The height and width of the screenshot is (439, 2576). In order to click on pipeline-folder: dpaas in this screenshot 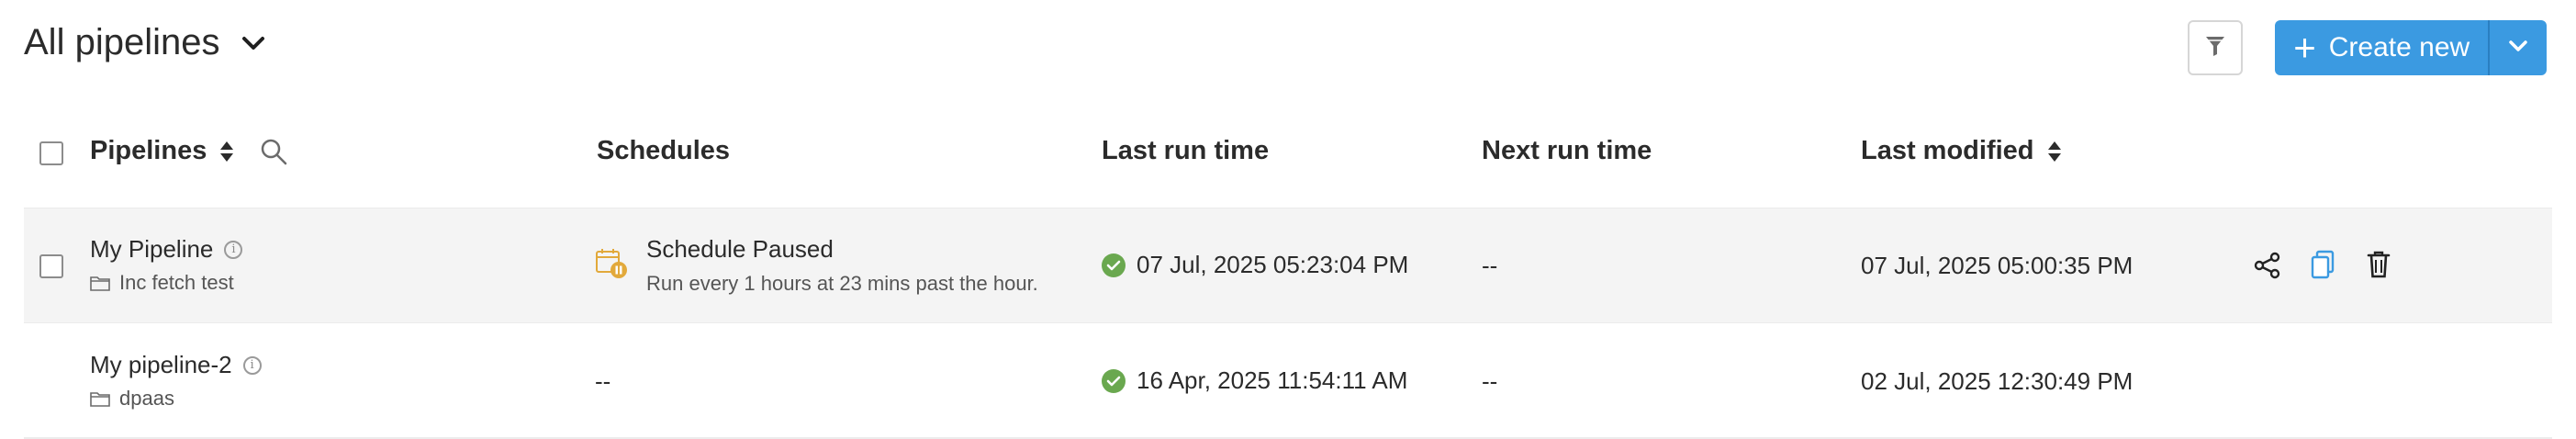, I will do `click(132, 399)`.